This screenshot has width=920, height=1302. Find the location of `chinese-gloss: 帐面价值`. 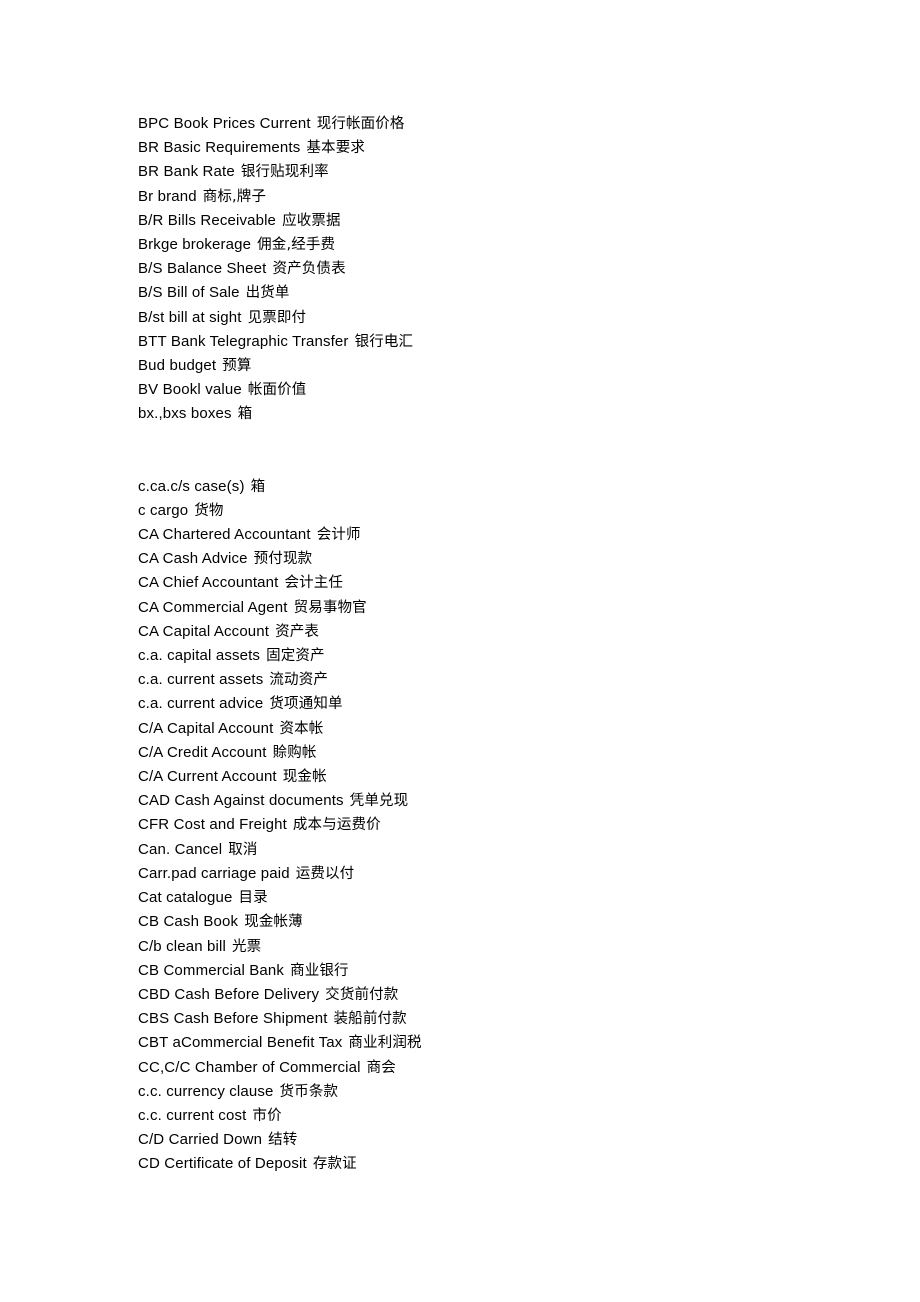

chinese-gloss: 帐面价值 is located at coordinates (277, 390).